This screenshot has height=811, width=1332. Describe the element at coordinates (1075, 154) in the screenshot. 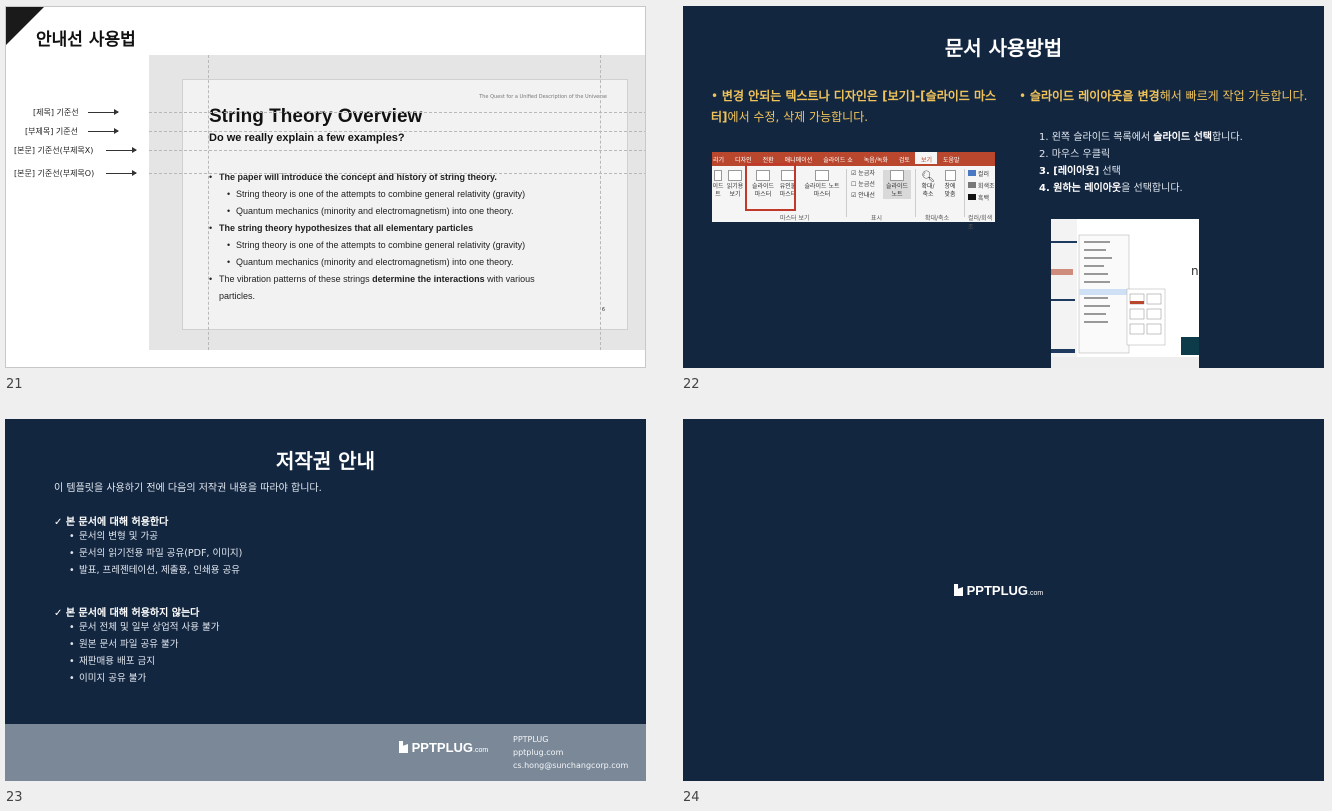

I see `step-item: 2. 마우스 우클릭` at that location.